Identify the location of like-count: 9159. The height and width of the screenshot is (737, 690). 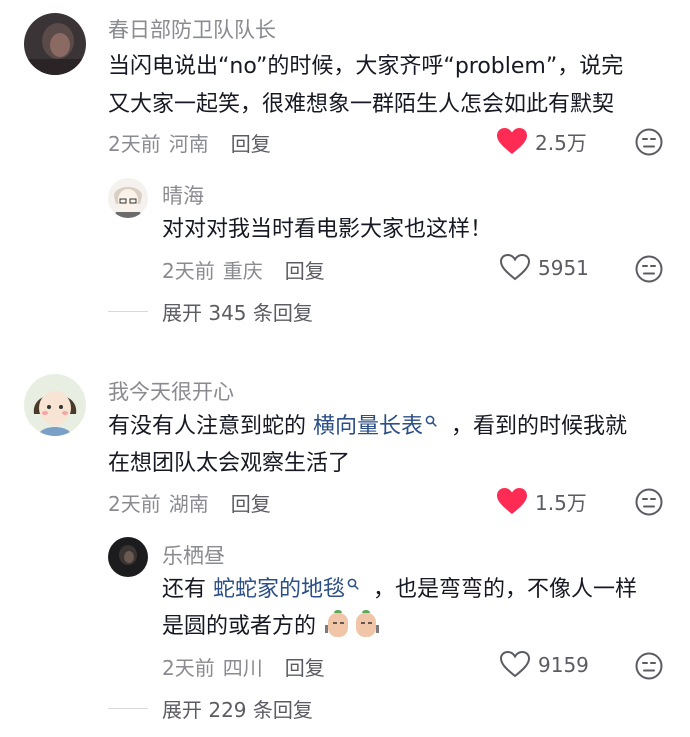
(563, 664).